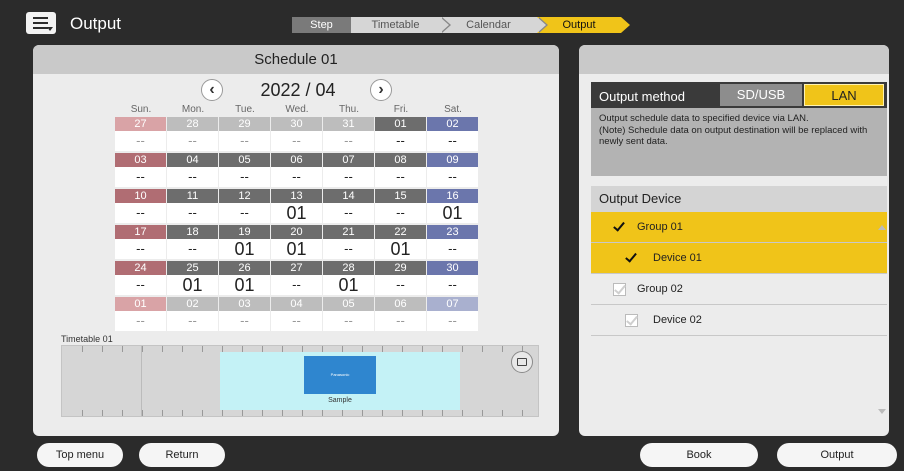 The image size is (904, 471). Describe the element at coordinates (140, 206) in the screenshot. I see `calendar-day-cell: 10 --` at that location.